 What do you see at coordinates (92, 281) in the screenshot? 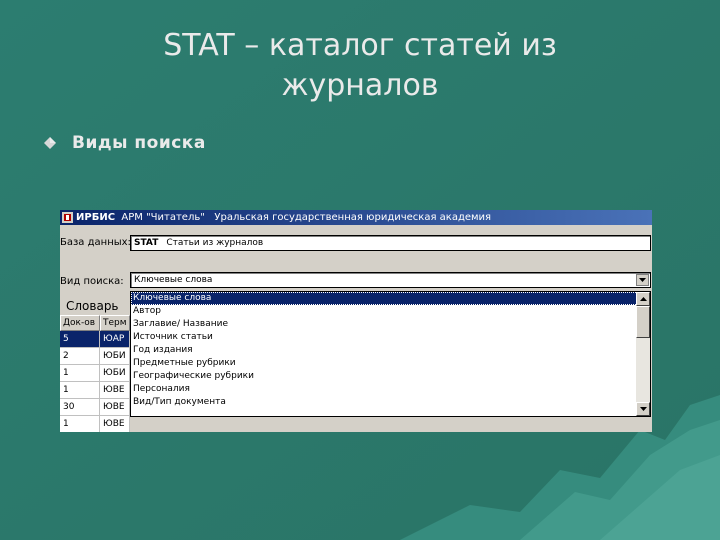
I see `search-type-label: Вид поиска:` at bounding box center [92, 281].